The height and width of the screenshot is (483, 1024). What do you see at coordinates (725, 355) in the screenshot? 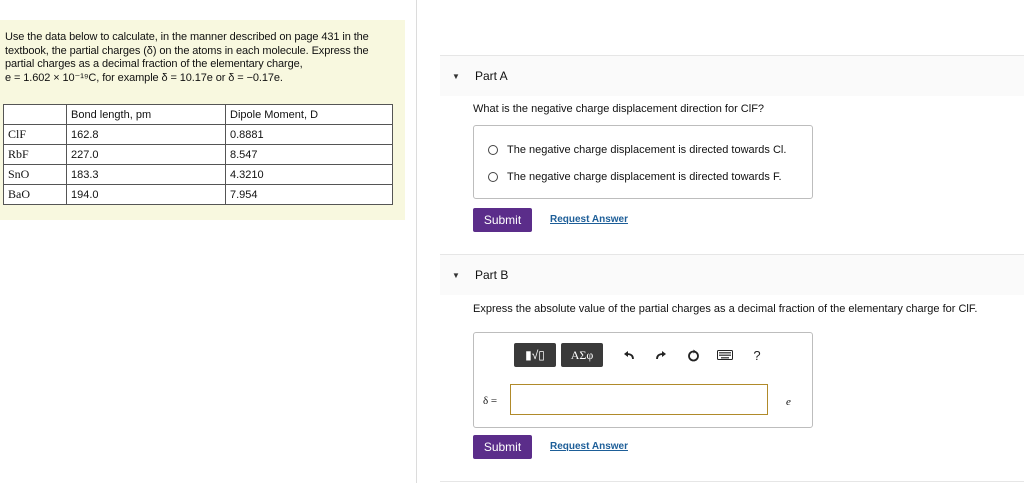
I see `keyboard-icon` at bounding box center [725, 355].